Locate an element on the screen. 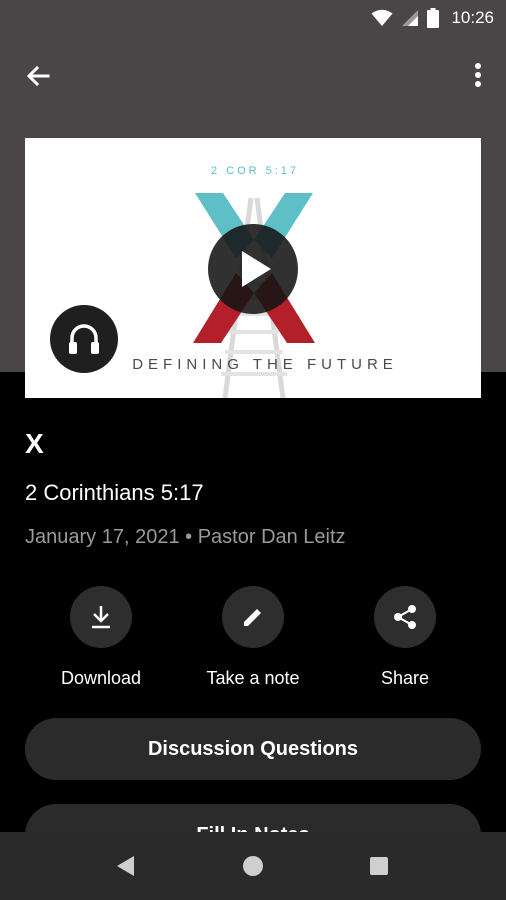 This screenshot has width=506, height=900. discussion-questions-label: Discussion Questions is located at coordinates (253, 749).